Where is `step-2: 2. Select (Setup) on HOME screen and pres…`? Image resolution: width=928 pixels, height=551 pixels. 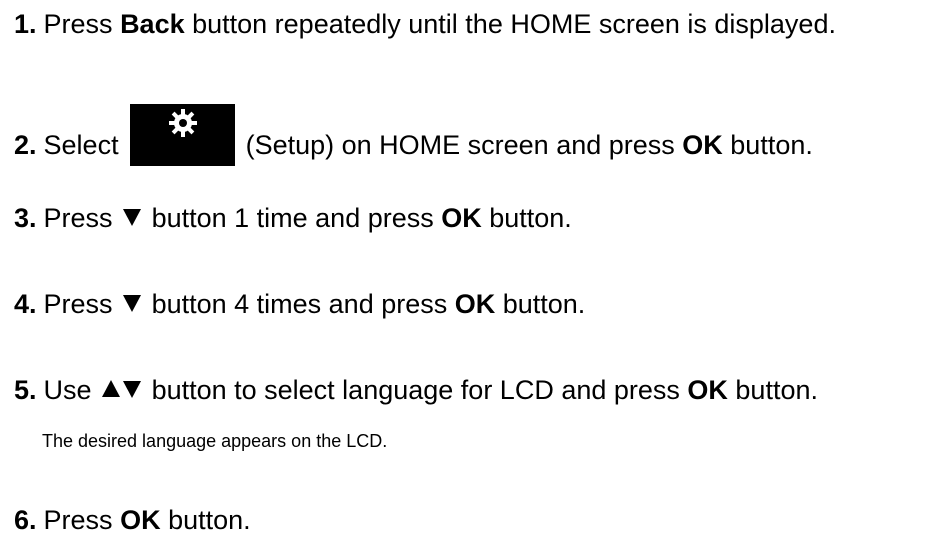
step-2: 2. Select (Setup) on HOME screen and pres… is located at coordinates (413, 141).